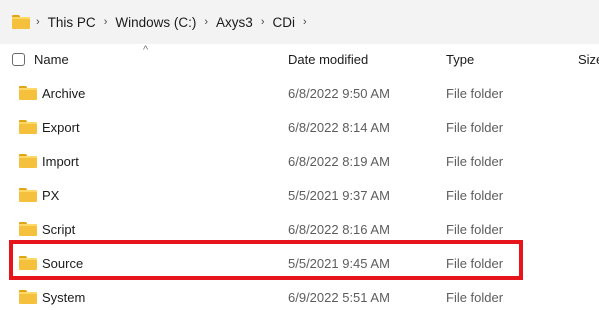  I want to click on file-name: Script, so click(59, 229).